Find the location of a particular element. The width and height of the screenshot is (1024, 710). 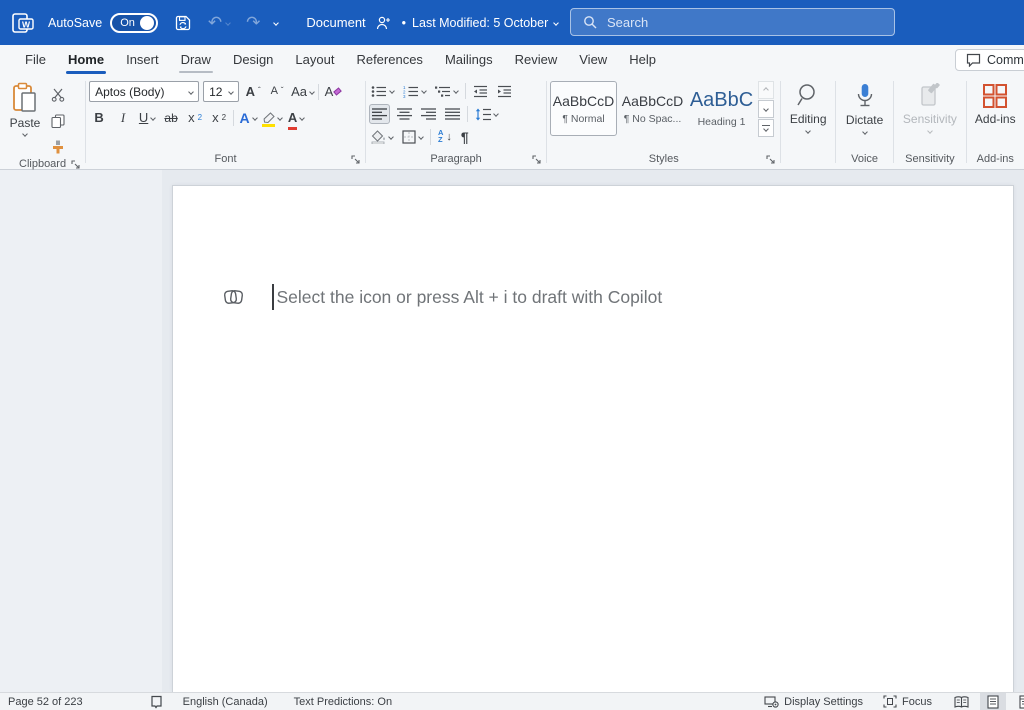

tab-layout: Layout is located at coordinates (314, 60).